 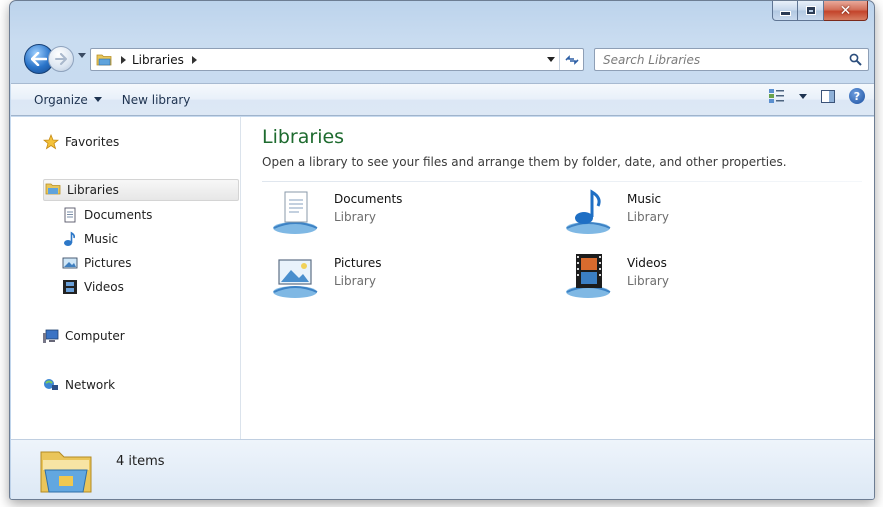 What do you see at coordinates (785, 13) in the screenshot?
I see `minimize-icon` at bounding box center [785, 13].